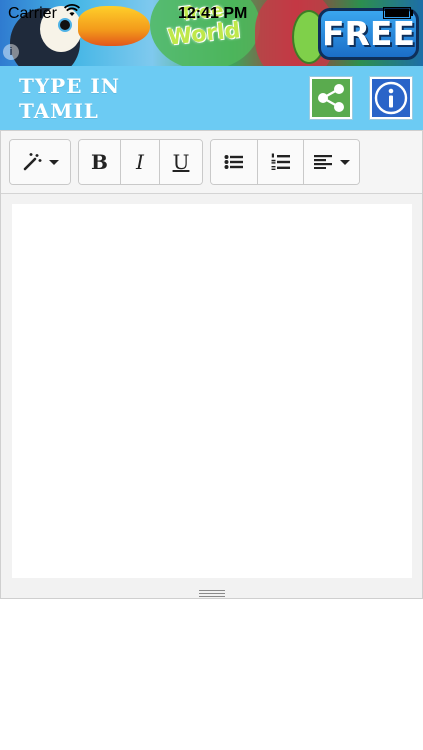 The height and width of the screenshot is (750, 423). Describe the element at coordinates (397, 13) in the screenshot. I see `battery-icon` at that location.